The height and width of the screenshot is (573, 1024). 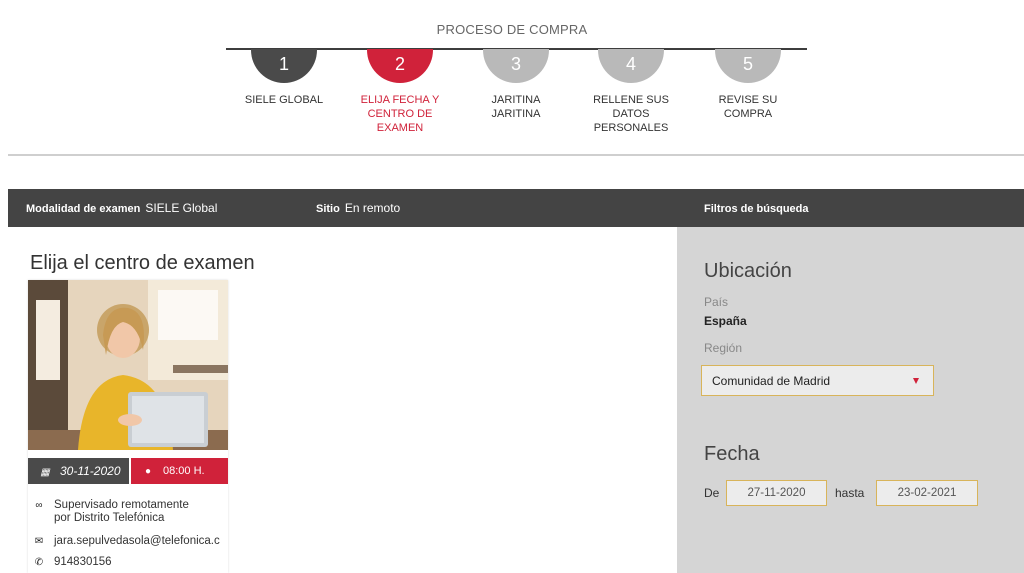 What do you see at coordinates (631, 92) in the screenshot?
I see `step-4: 4 RELLENE SUS DATOS PERSONALES` at bounding box center [631, 92].